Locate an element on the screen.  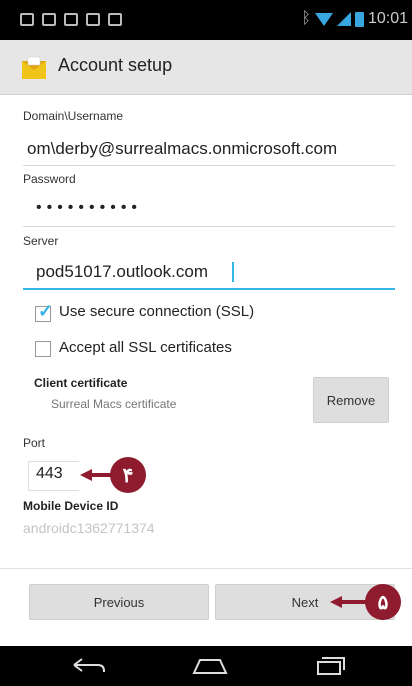
accept-ssl-label: Accept all SSL certificates is located at coordinates (145, 347).